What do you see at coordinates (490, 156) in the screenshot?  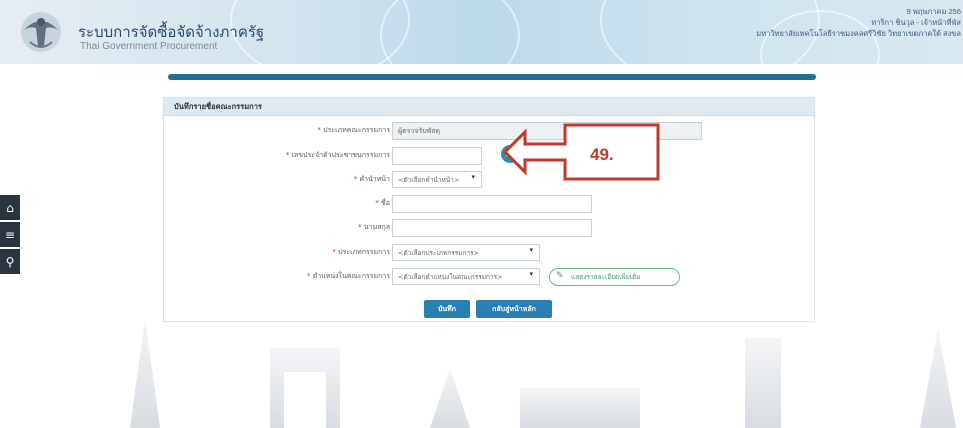 I see `id-number-row: * เลขประจำตัวประชาชนกรรมการ` at bounding box center [490, 156].